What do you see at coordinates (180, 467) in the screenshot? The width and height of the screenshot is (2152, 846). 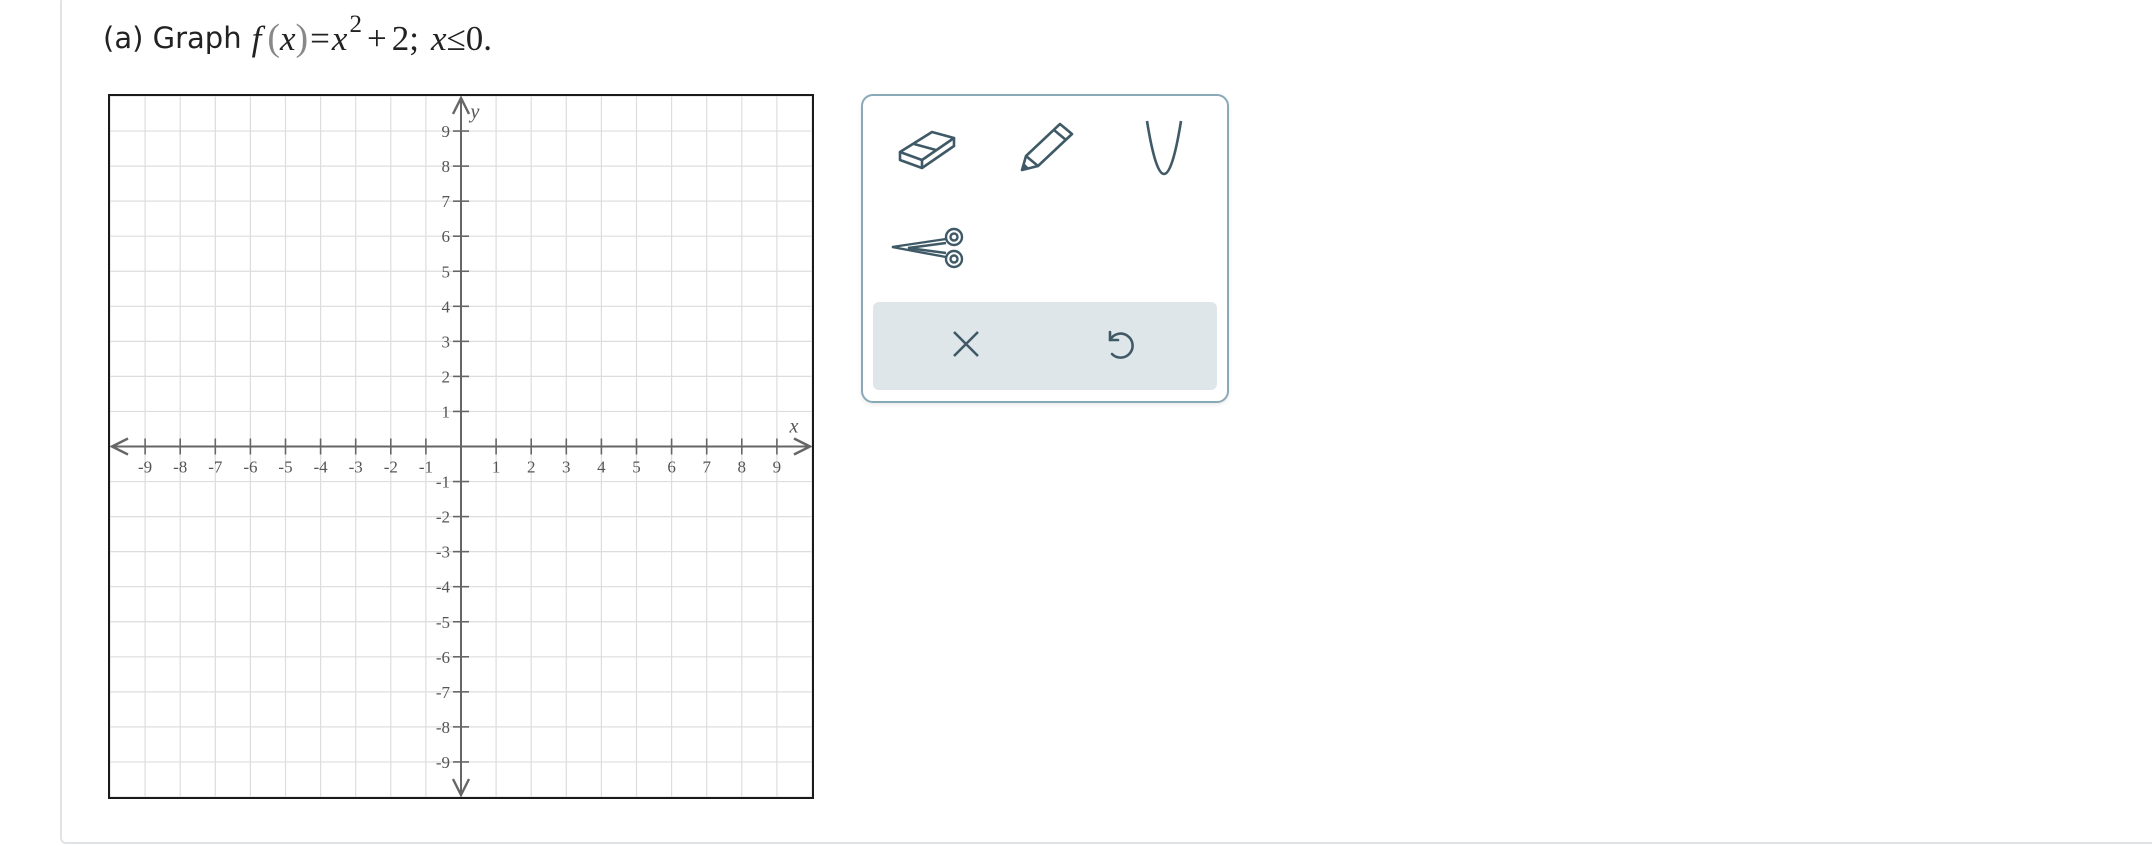 I see `x-tick-label: -8` at bounding box center [180, 467].